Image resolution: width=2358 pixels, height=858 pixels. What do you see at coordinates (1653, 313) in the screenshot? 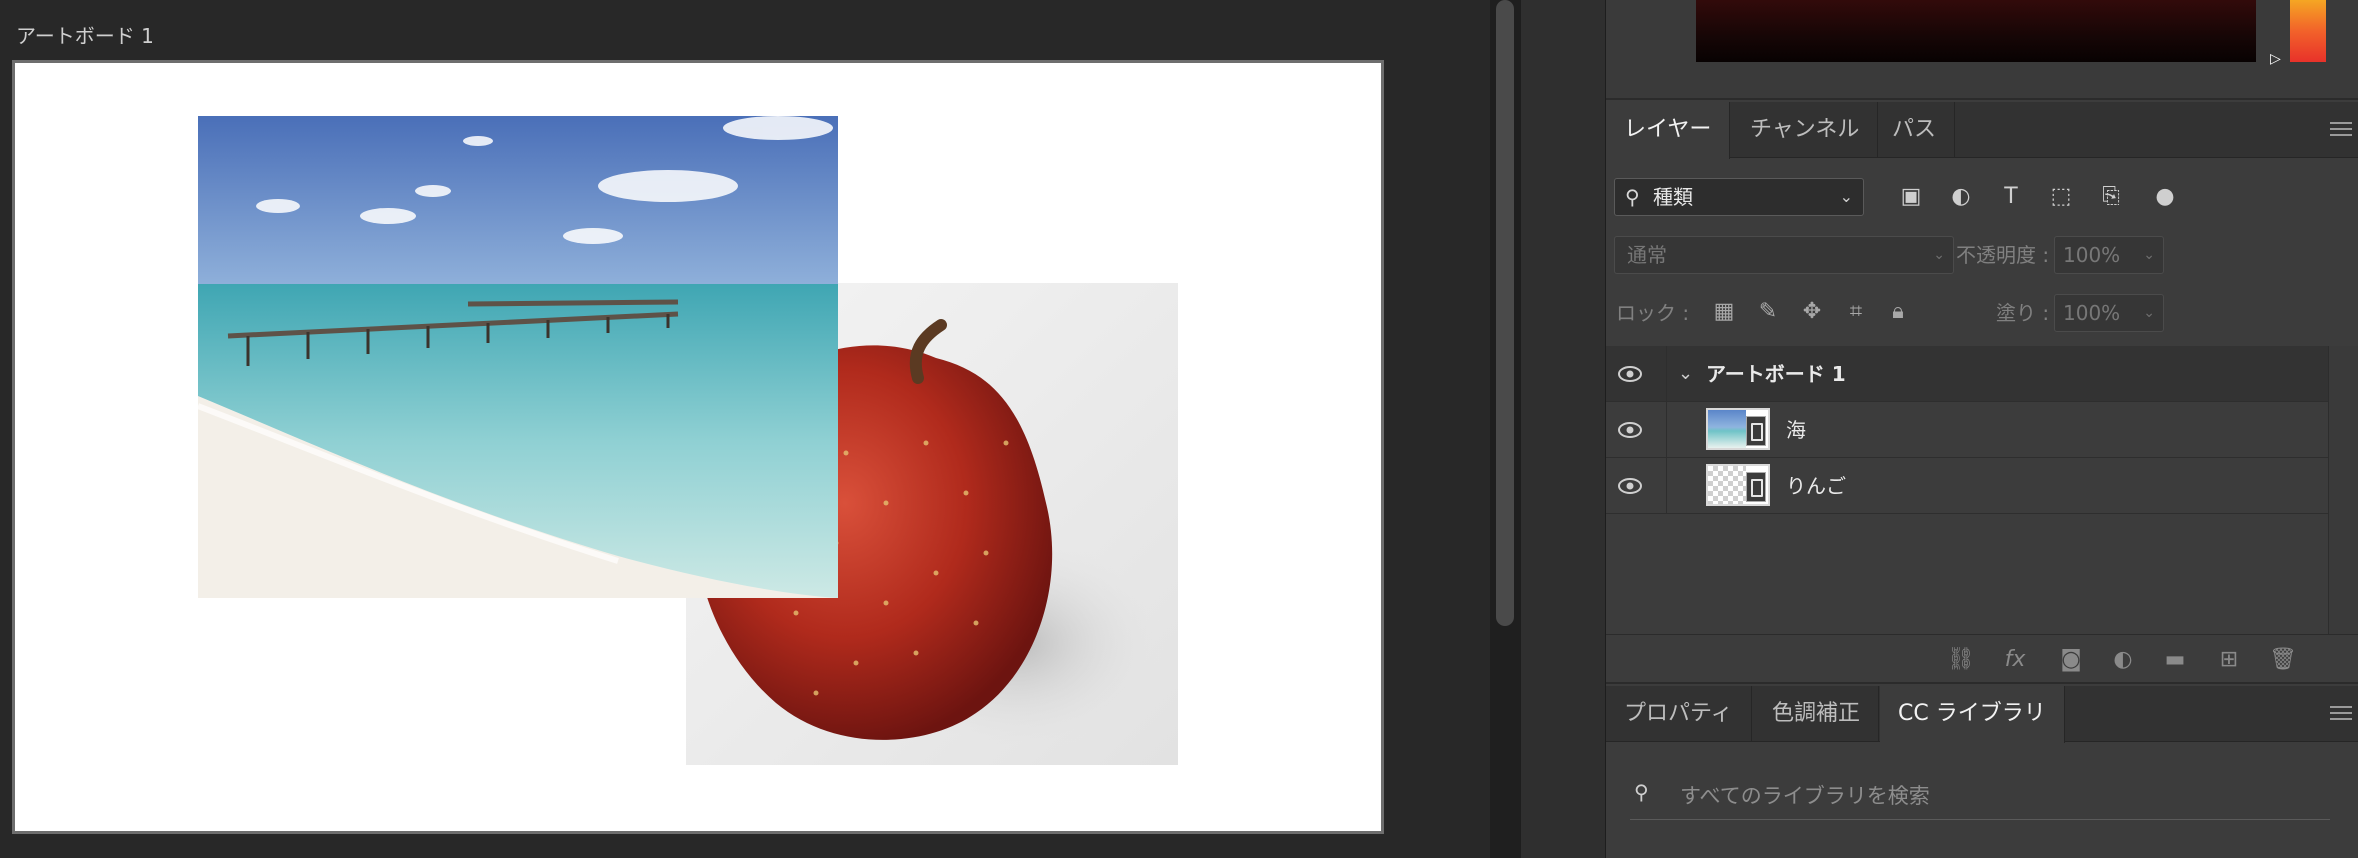
I see `lock-label: ロック :` at bounding box center [1653, 313].